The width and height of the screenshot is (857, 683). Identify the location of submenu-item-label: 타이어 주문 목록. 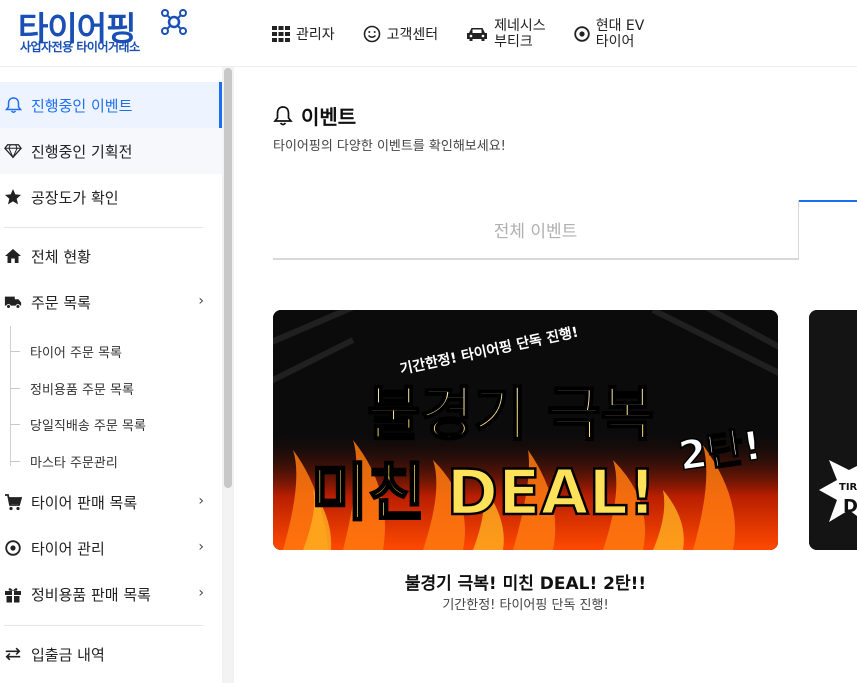
(76, 353).